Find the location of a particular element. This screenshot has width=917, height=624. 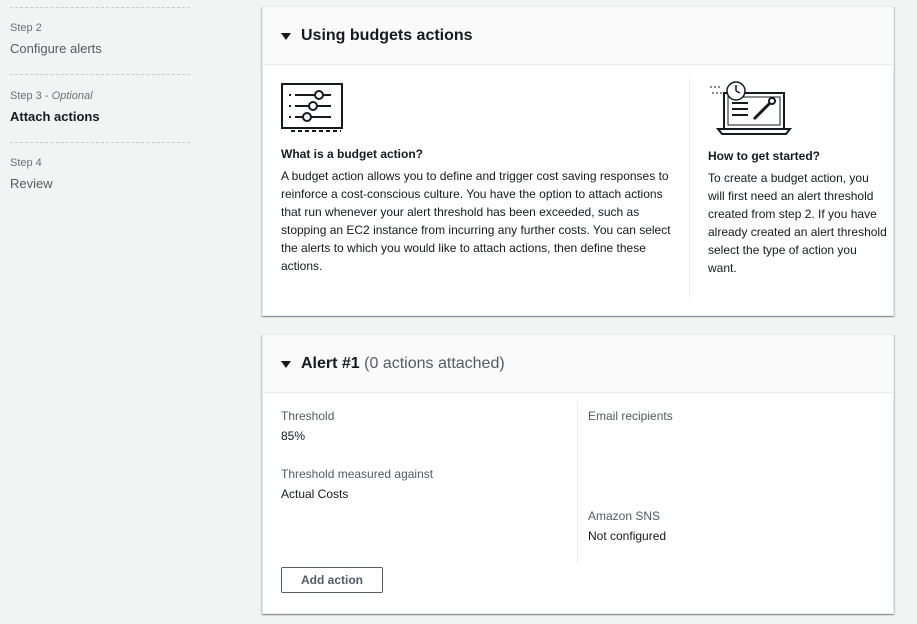

what-is-heading: What is a budget action? is located at coordinates (352, 154).